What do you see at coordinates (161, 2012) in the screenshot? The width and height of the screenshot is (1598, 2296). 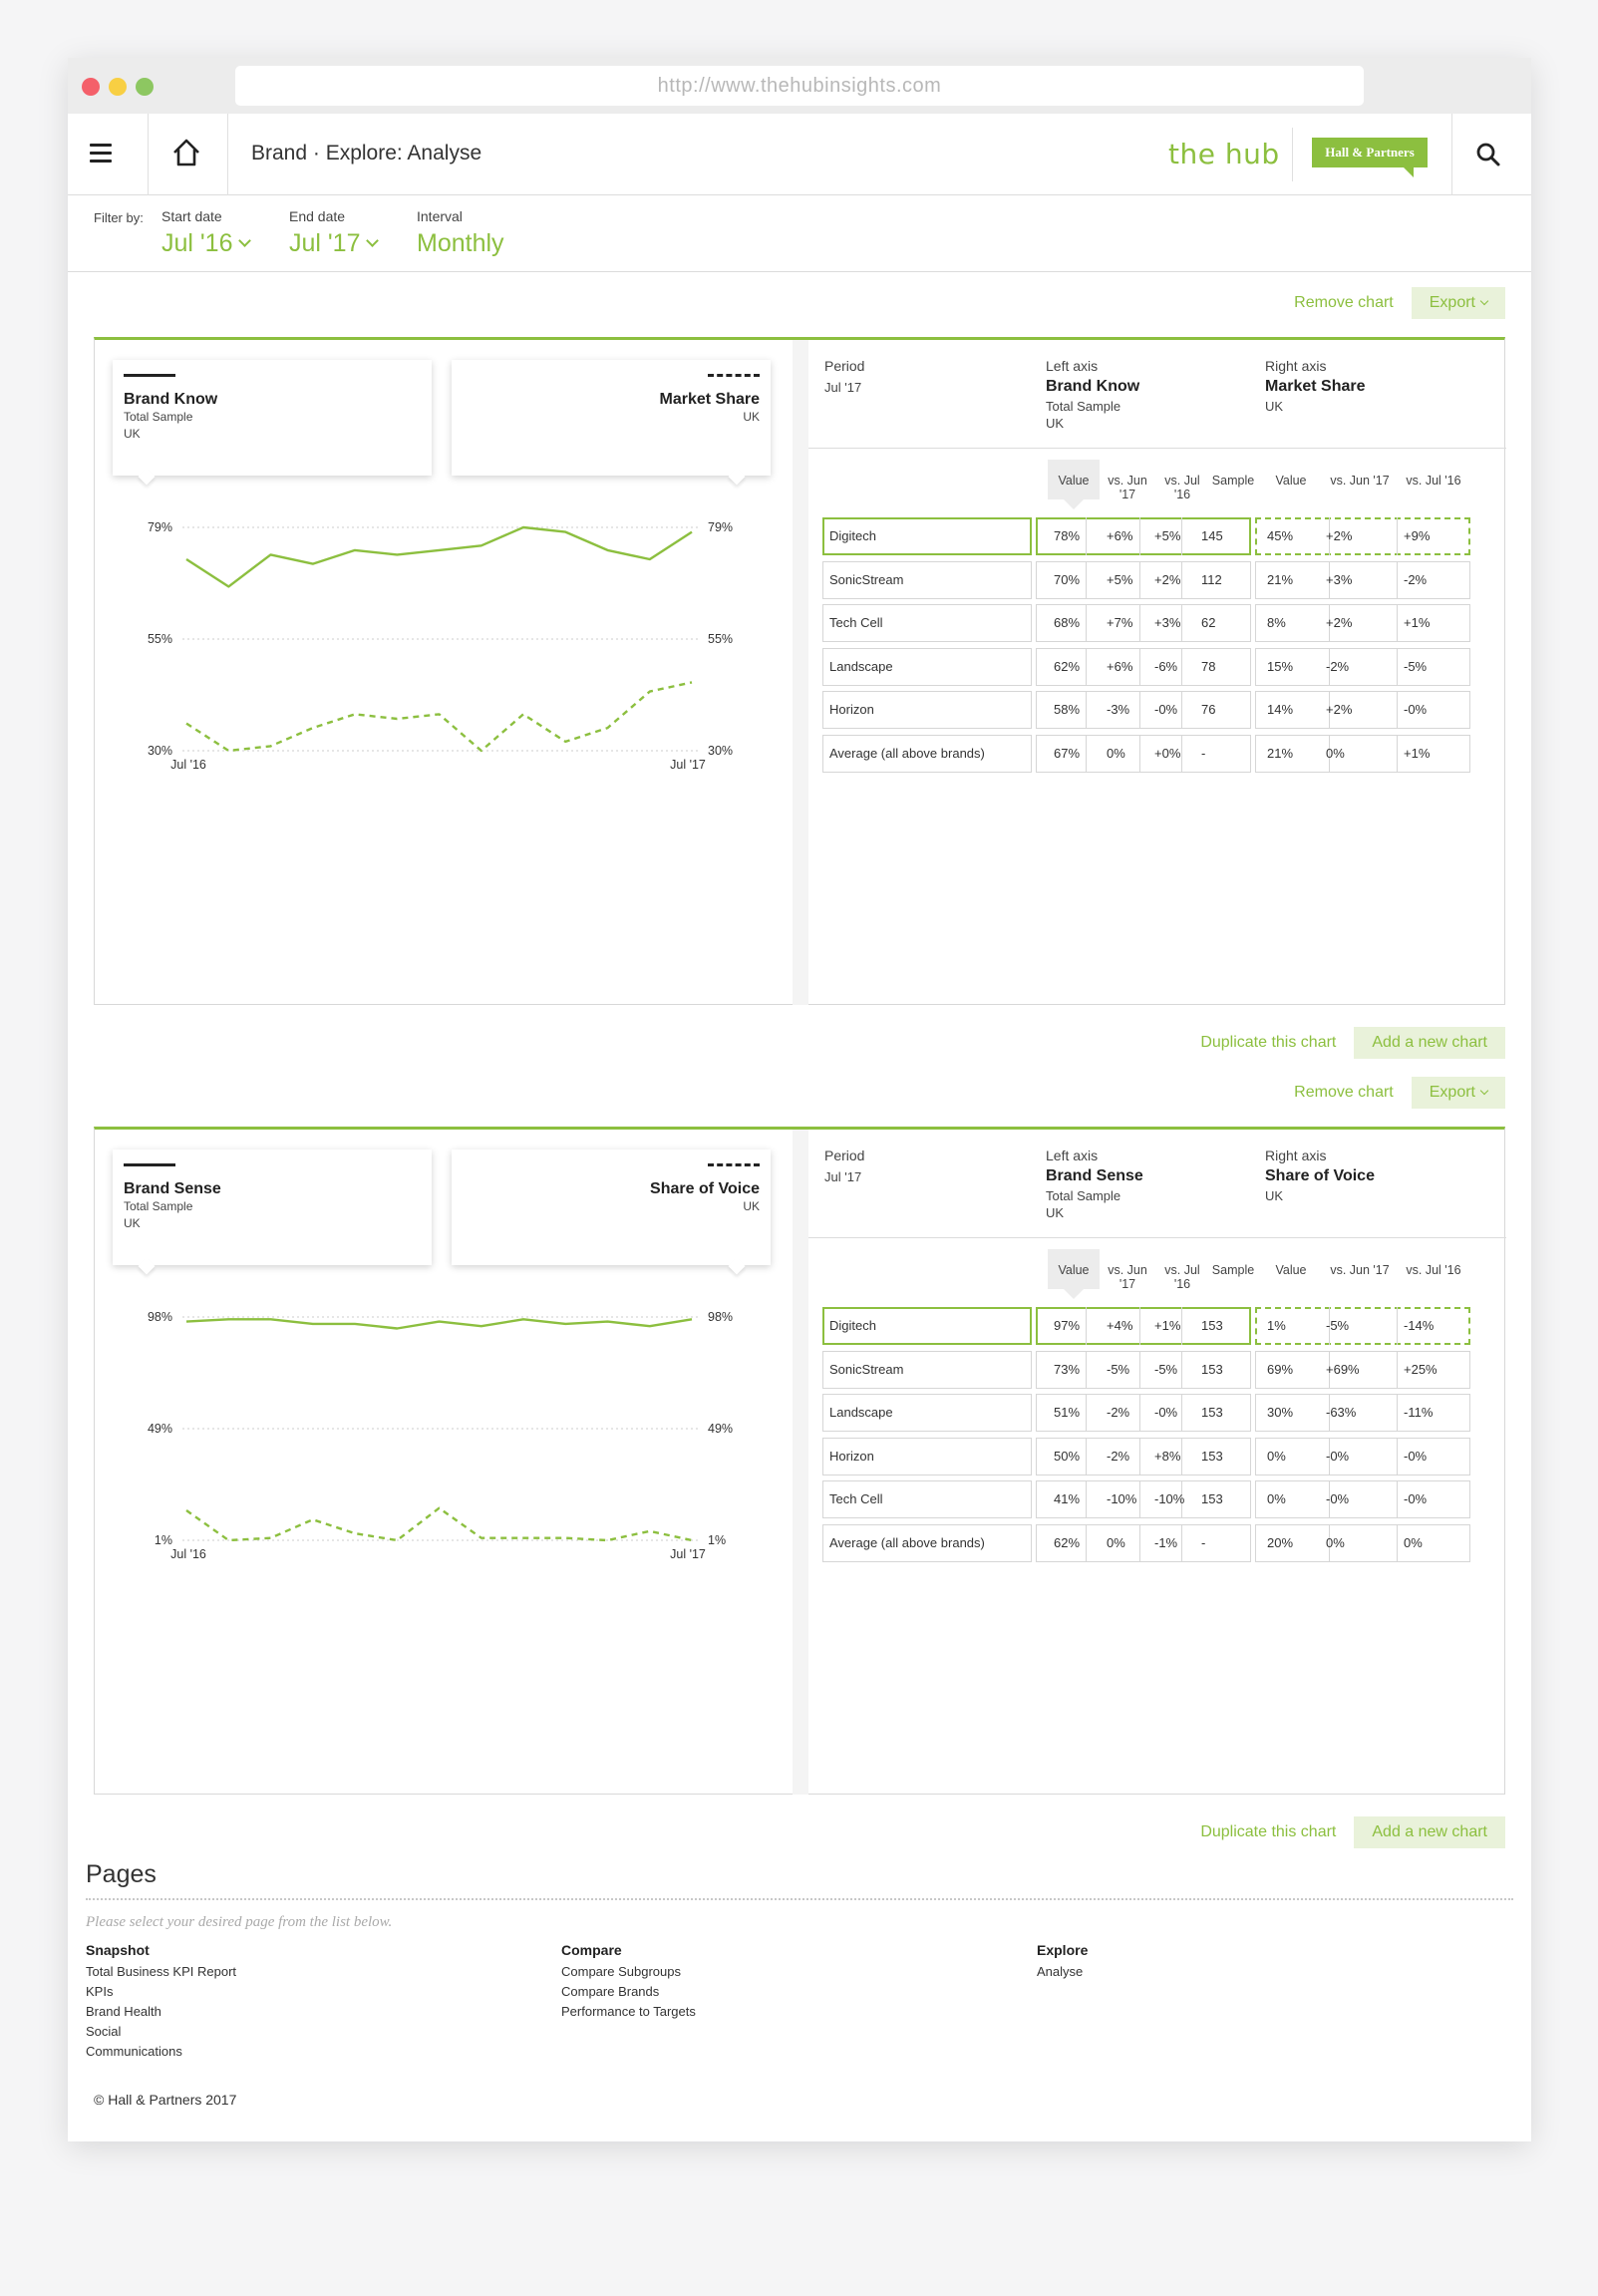 I see `page-link: Brand Health` at bounding box center [161, 2012].